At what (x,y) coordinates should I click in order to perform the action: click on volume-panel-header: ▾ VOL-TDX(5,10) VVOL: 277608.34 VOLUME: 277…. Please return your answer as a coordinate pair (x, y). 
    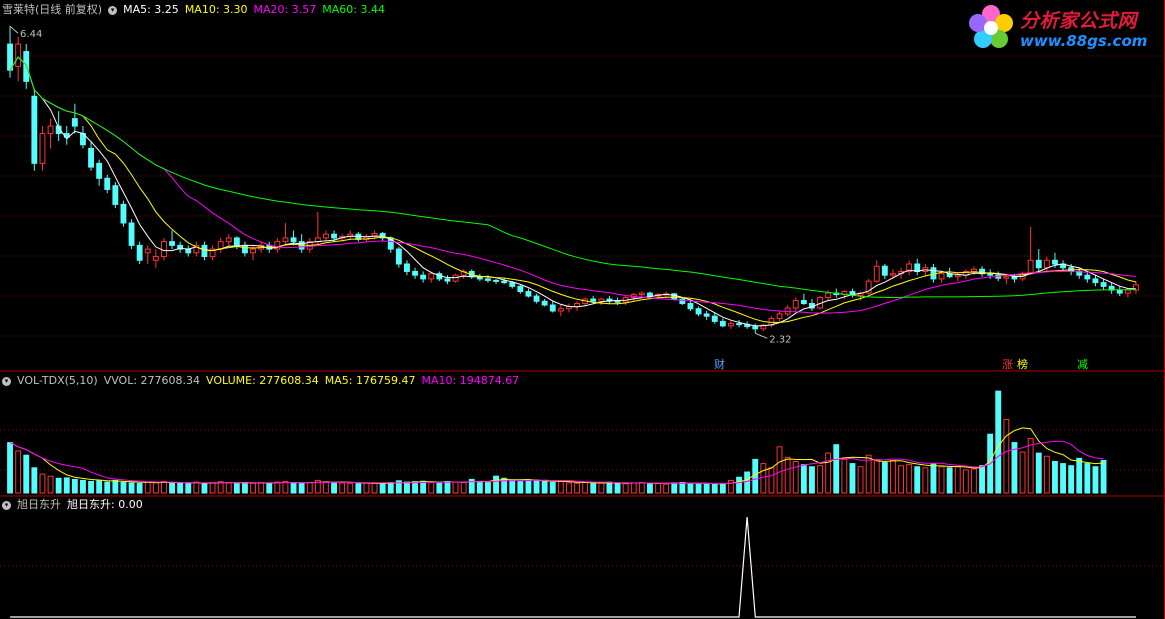
    Looking at the image, I should click on (263, 381).